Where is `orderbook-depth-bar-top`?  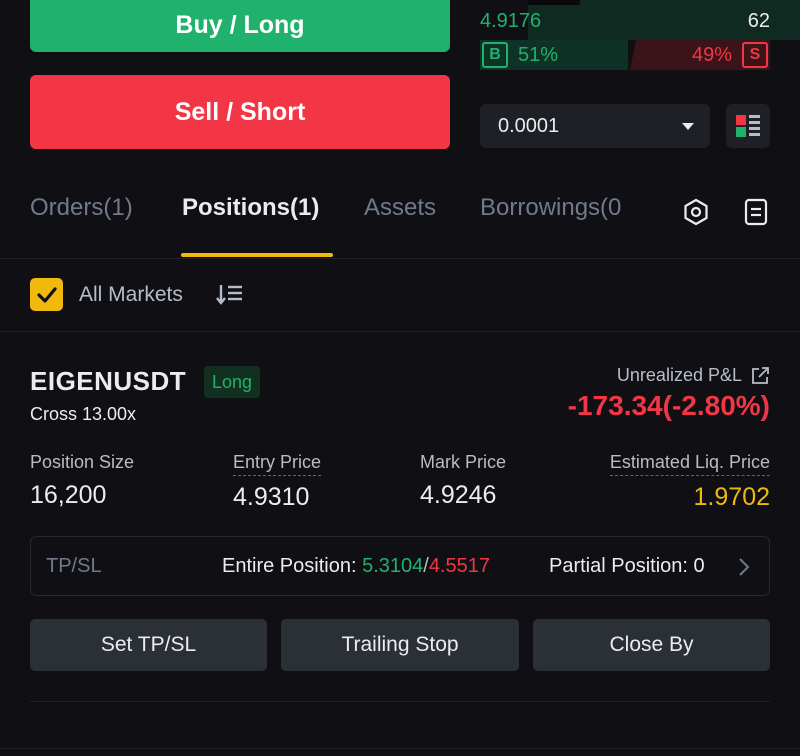 orderbook-depth-bar-top is located at coordinates (554, 2).